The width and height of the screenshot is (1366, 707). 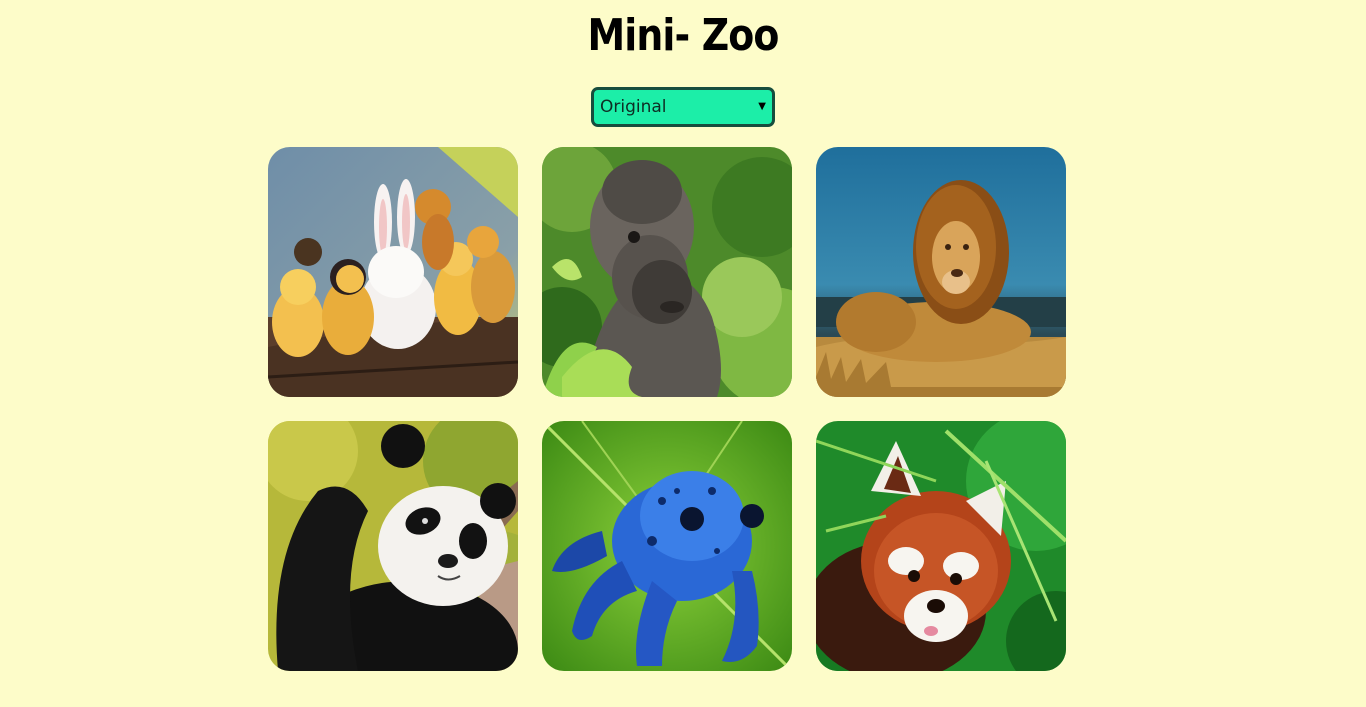 I want to click on filter-select-value: Original, so click(x=633, y=107).